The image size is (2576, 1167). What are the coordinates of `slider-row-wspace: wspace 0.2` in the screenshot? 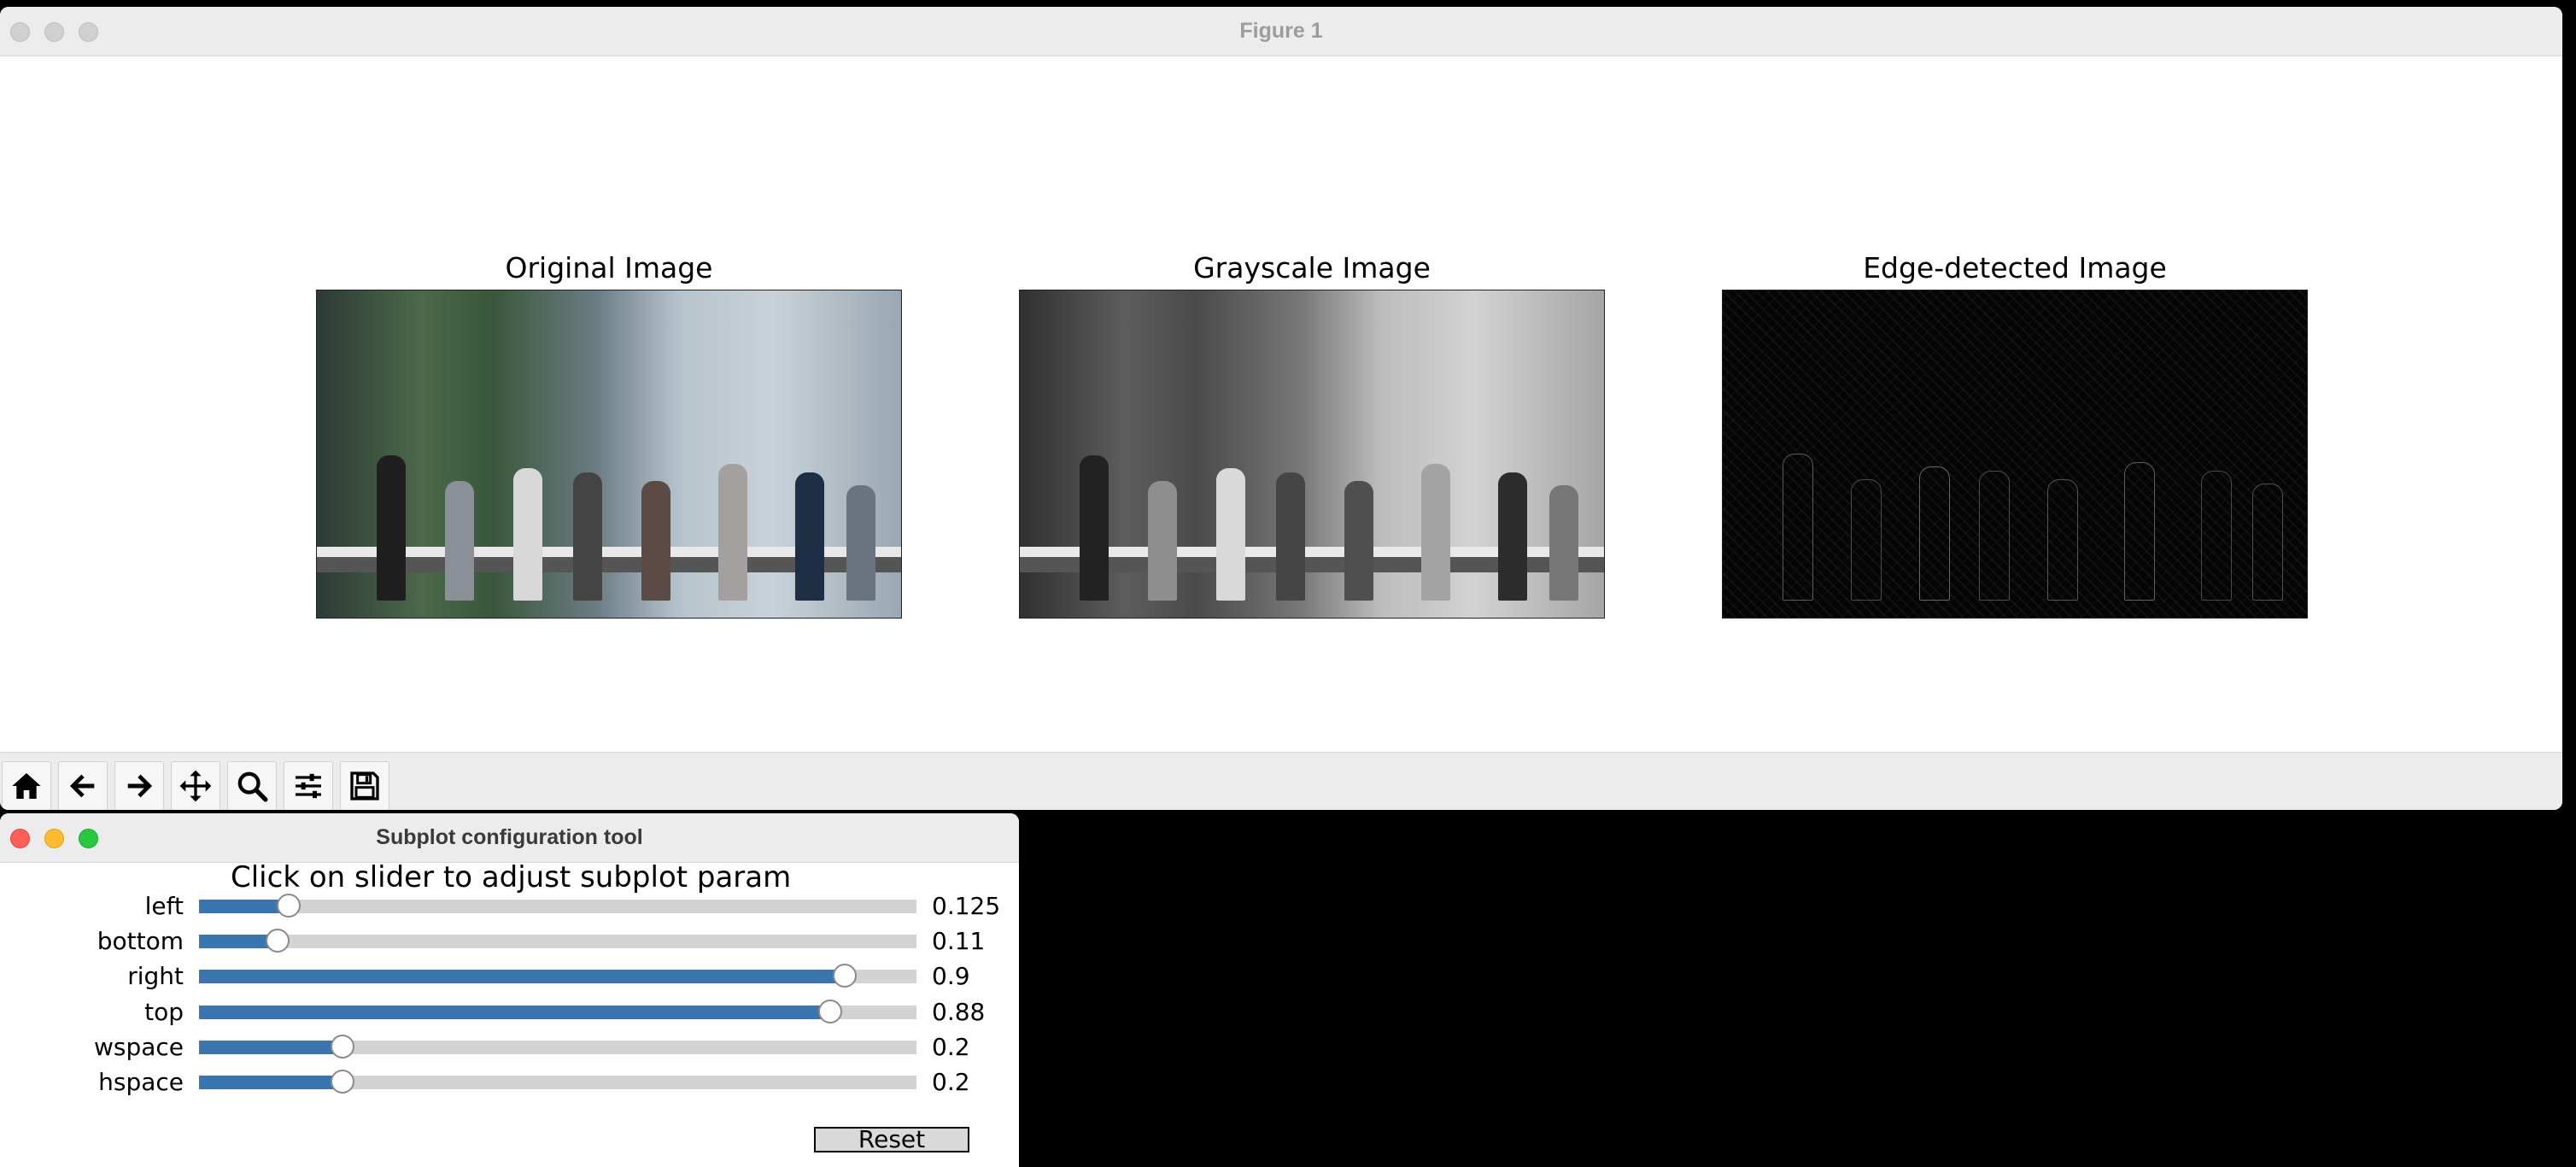 It's located at (509, 1046).